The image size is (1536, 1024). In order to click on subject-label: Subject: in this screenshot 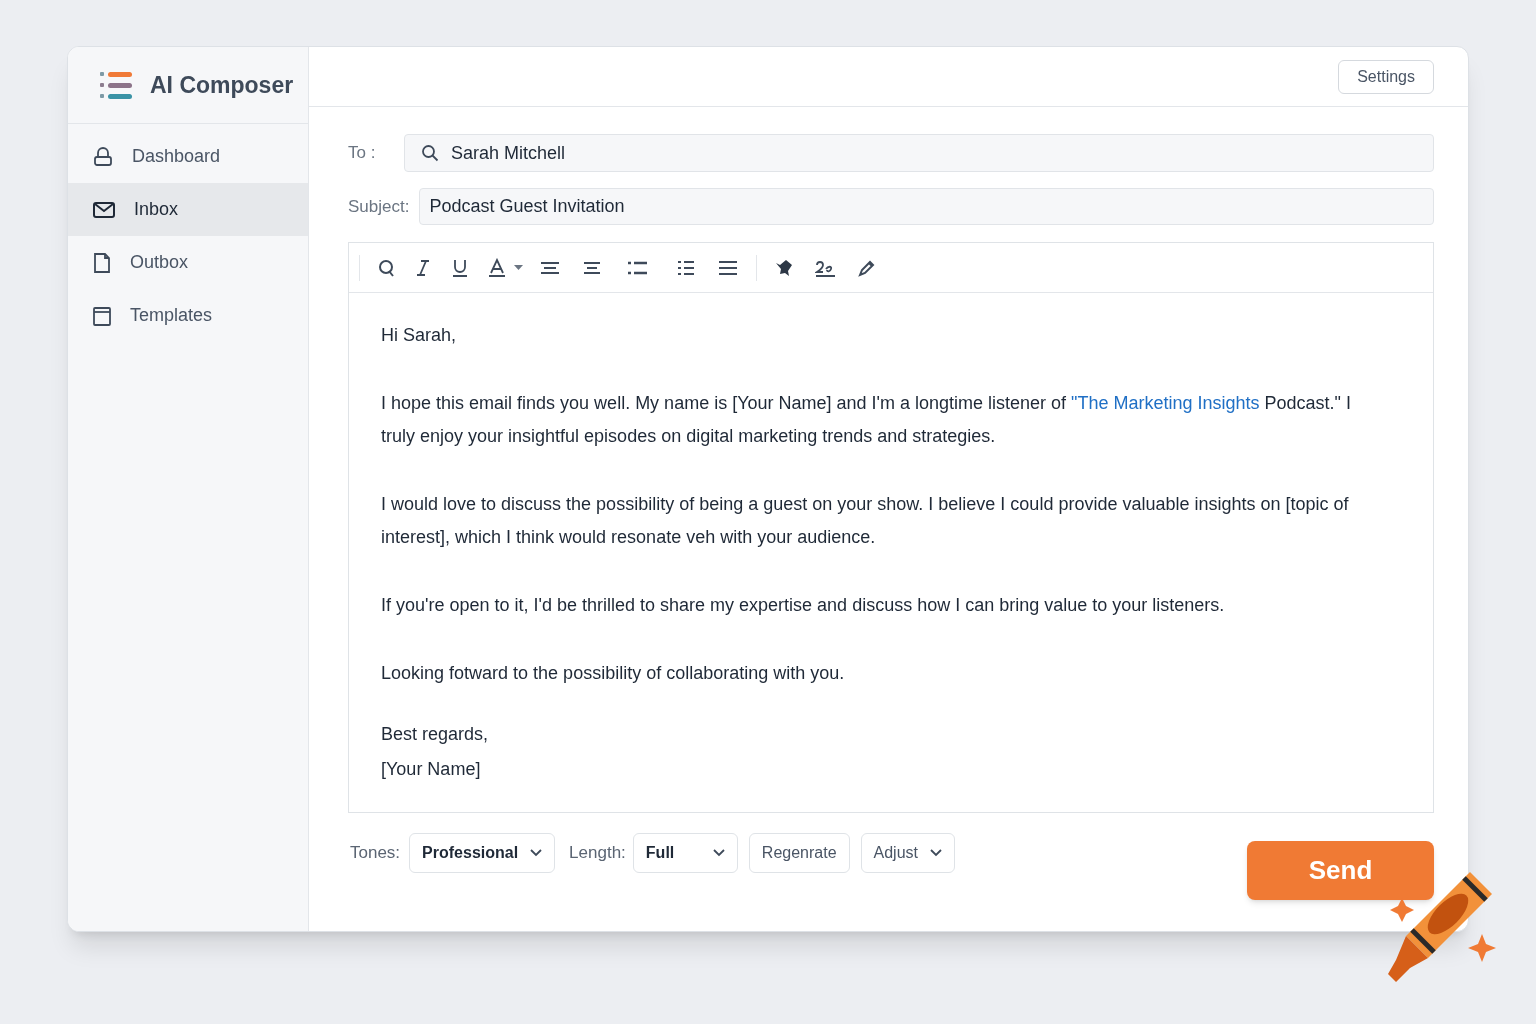, I will do `click(379, 206)`.